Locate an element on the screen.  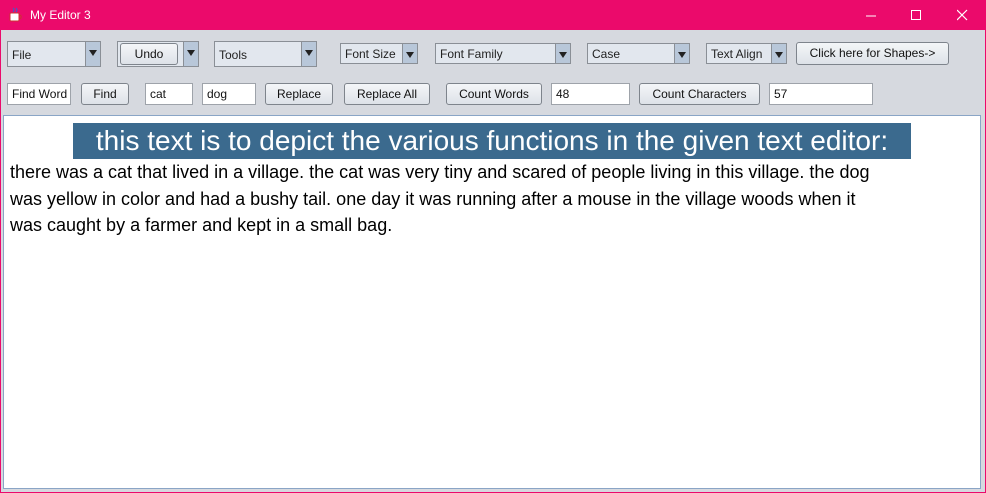
replace-button: Replace is located at coordinates (299, 94).